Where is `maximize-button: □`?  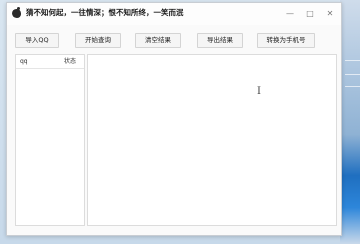 maximize-button: □ is located at coordinates (310, 14).